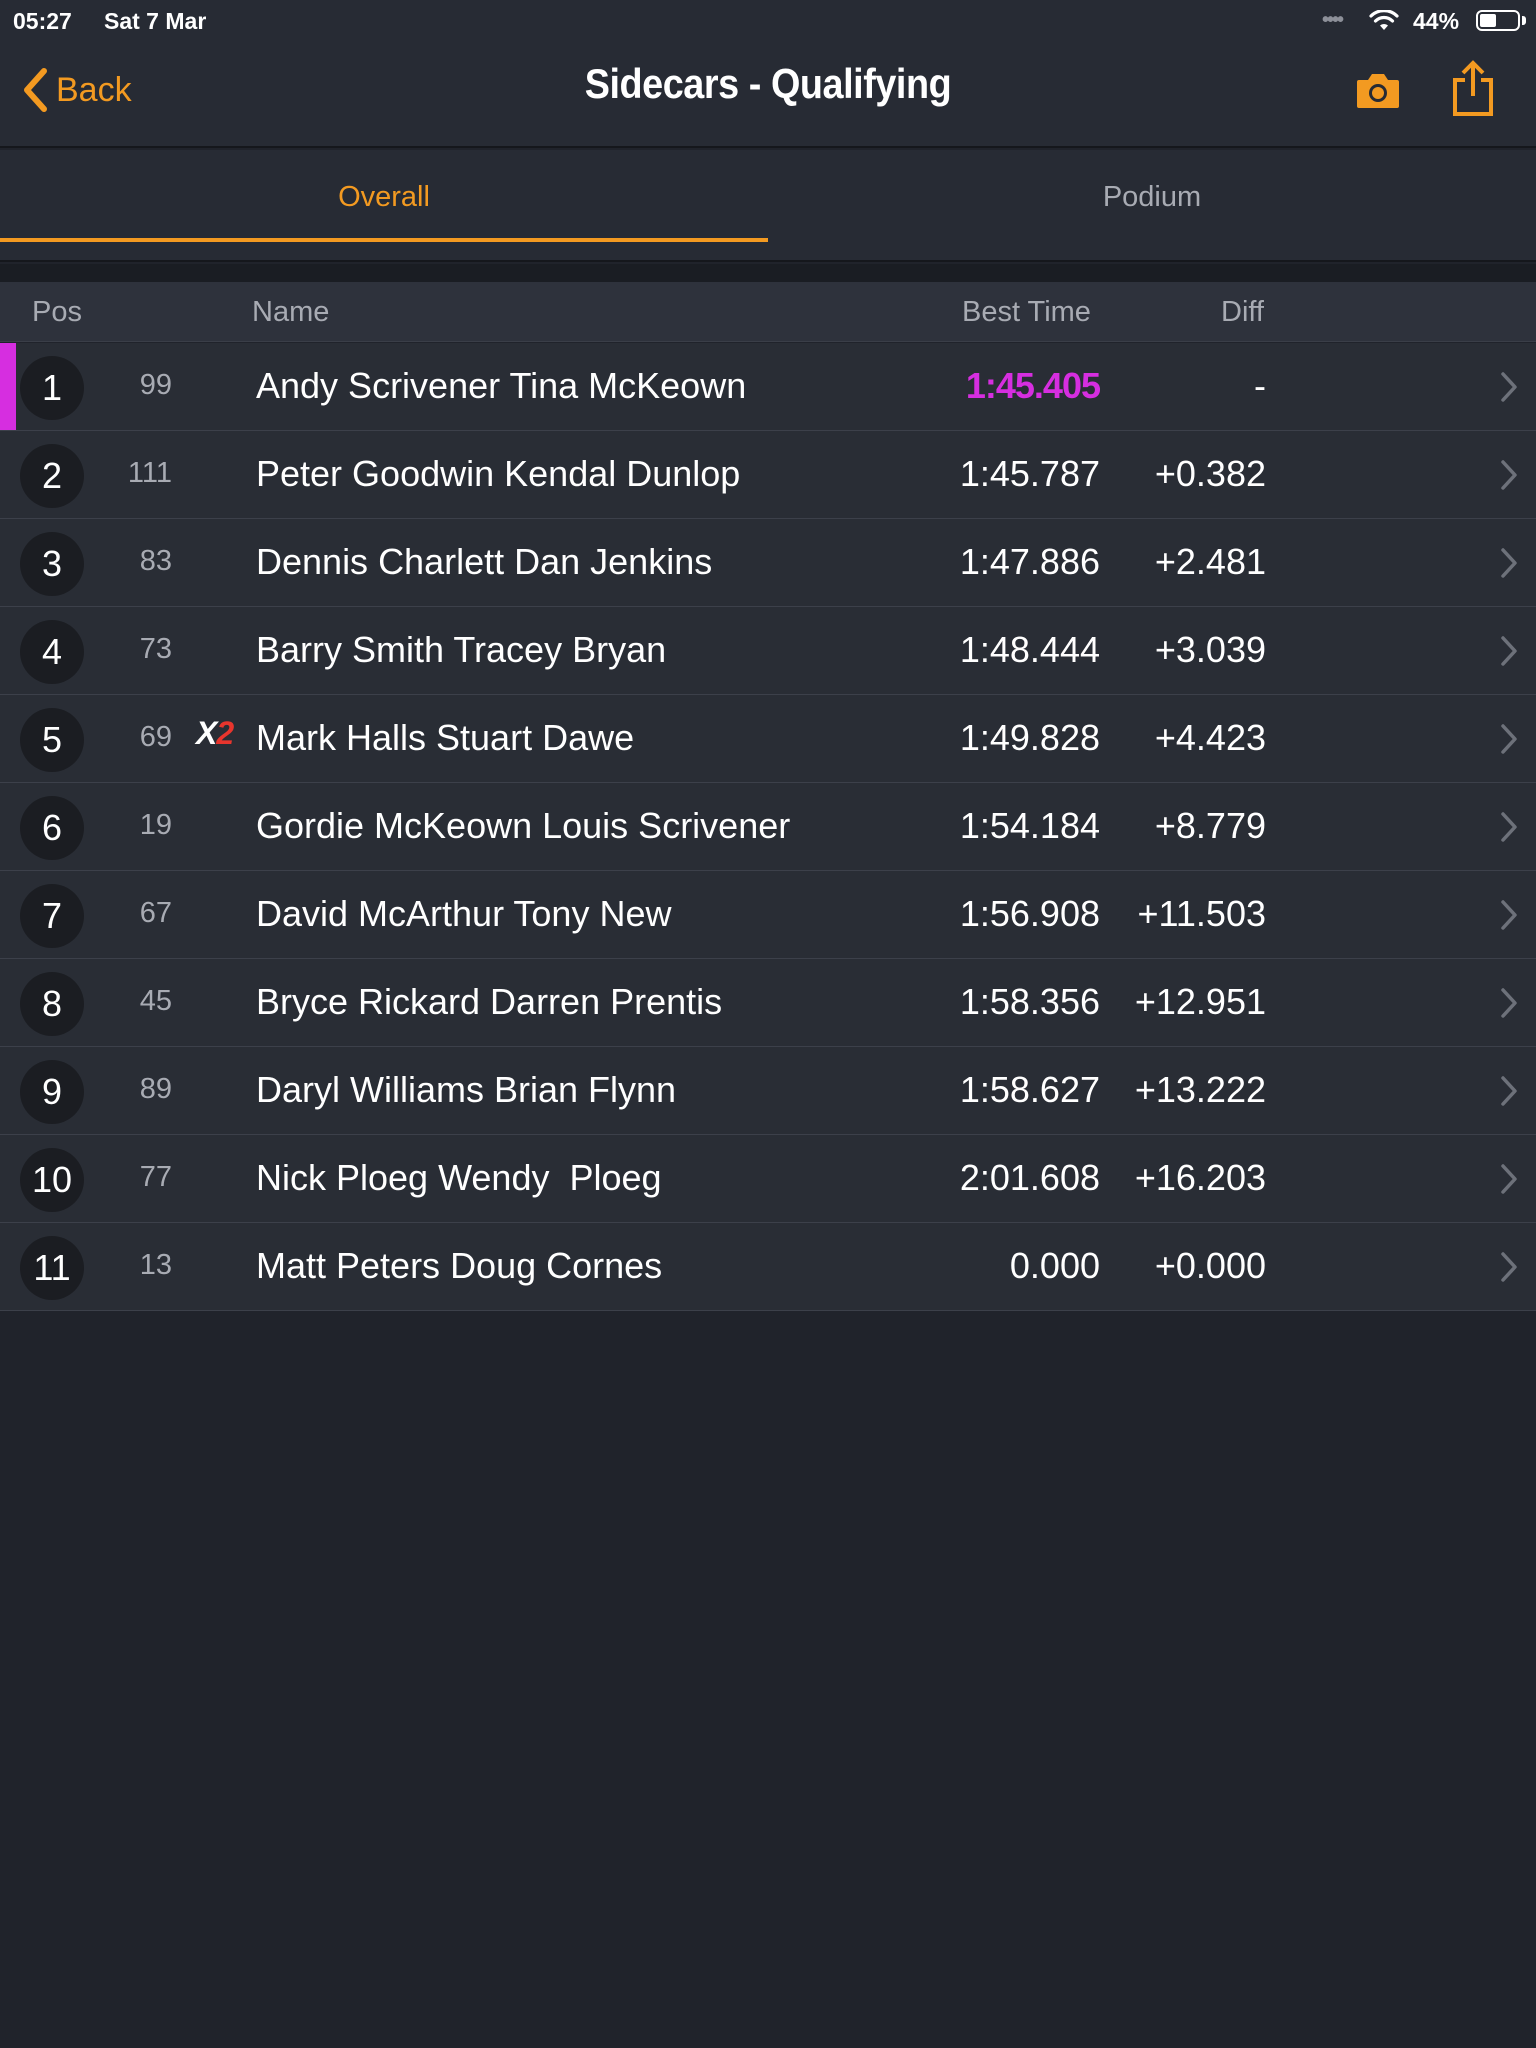  I want to click on rider-names: Daryl Williams Brian Flynn, so click(466, 1089).